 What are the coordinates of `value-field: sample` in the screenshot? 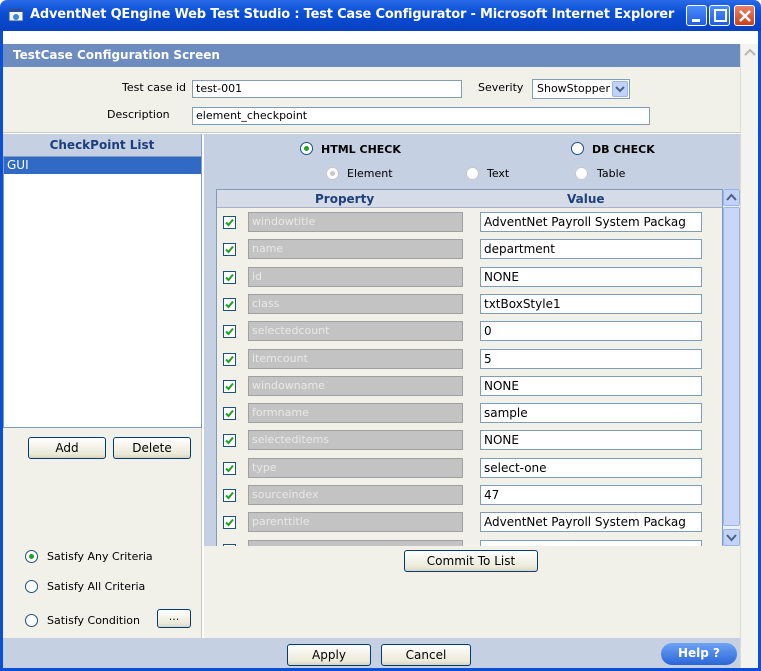 It's located at (591, 413).